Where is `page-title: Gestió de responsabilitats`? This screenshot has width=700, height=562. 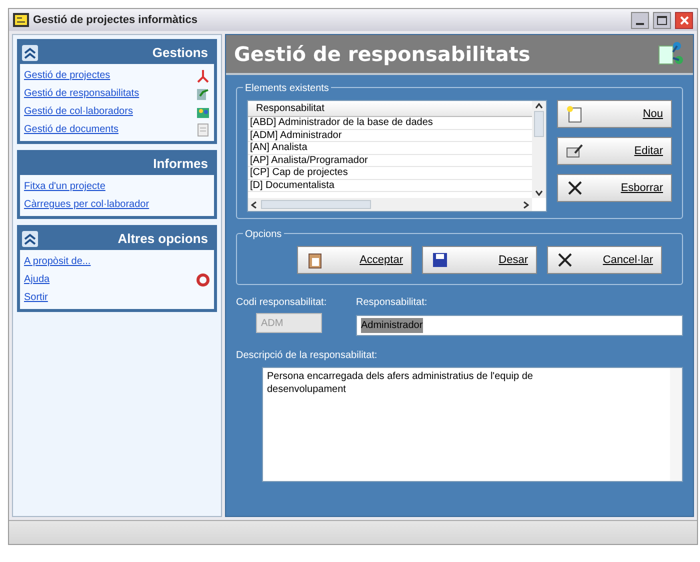
page-title: Gestió de responsabilitats is located at coordinates (382, 54).